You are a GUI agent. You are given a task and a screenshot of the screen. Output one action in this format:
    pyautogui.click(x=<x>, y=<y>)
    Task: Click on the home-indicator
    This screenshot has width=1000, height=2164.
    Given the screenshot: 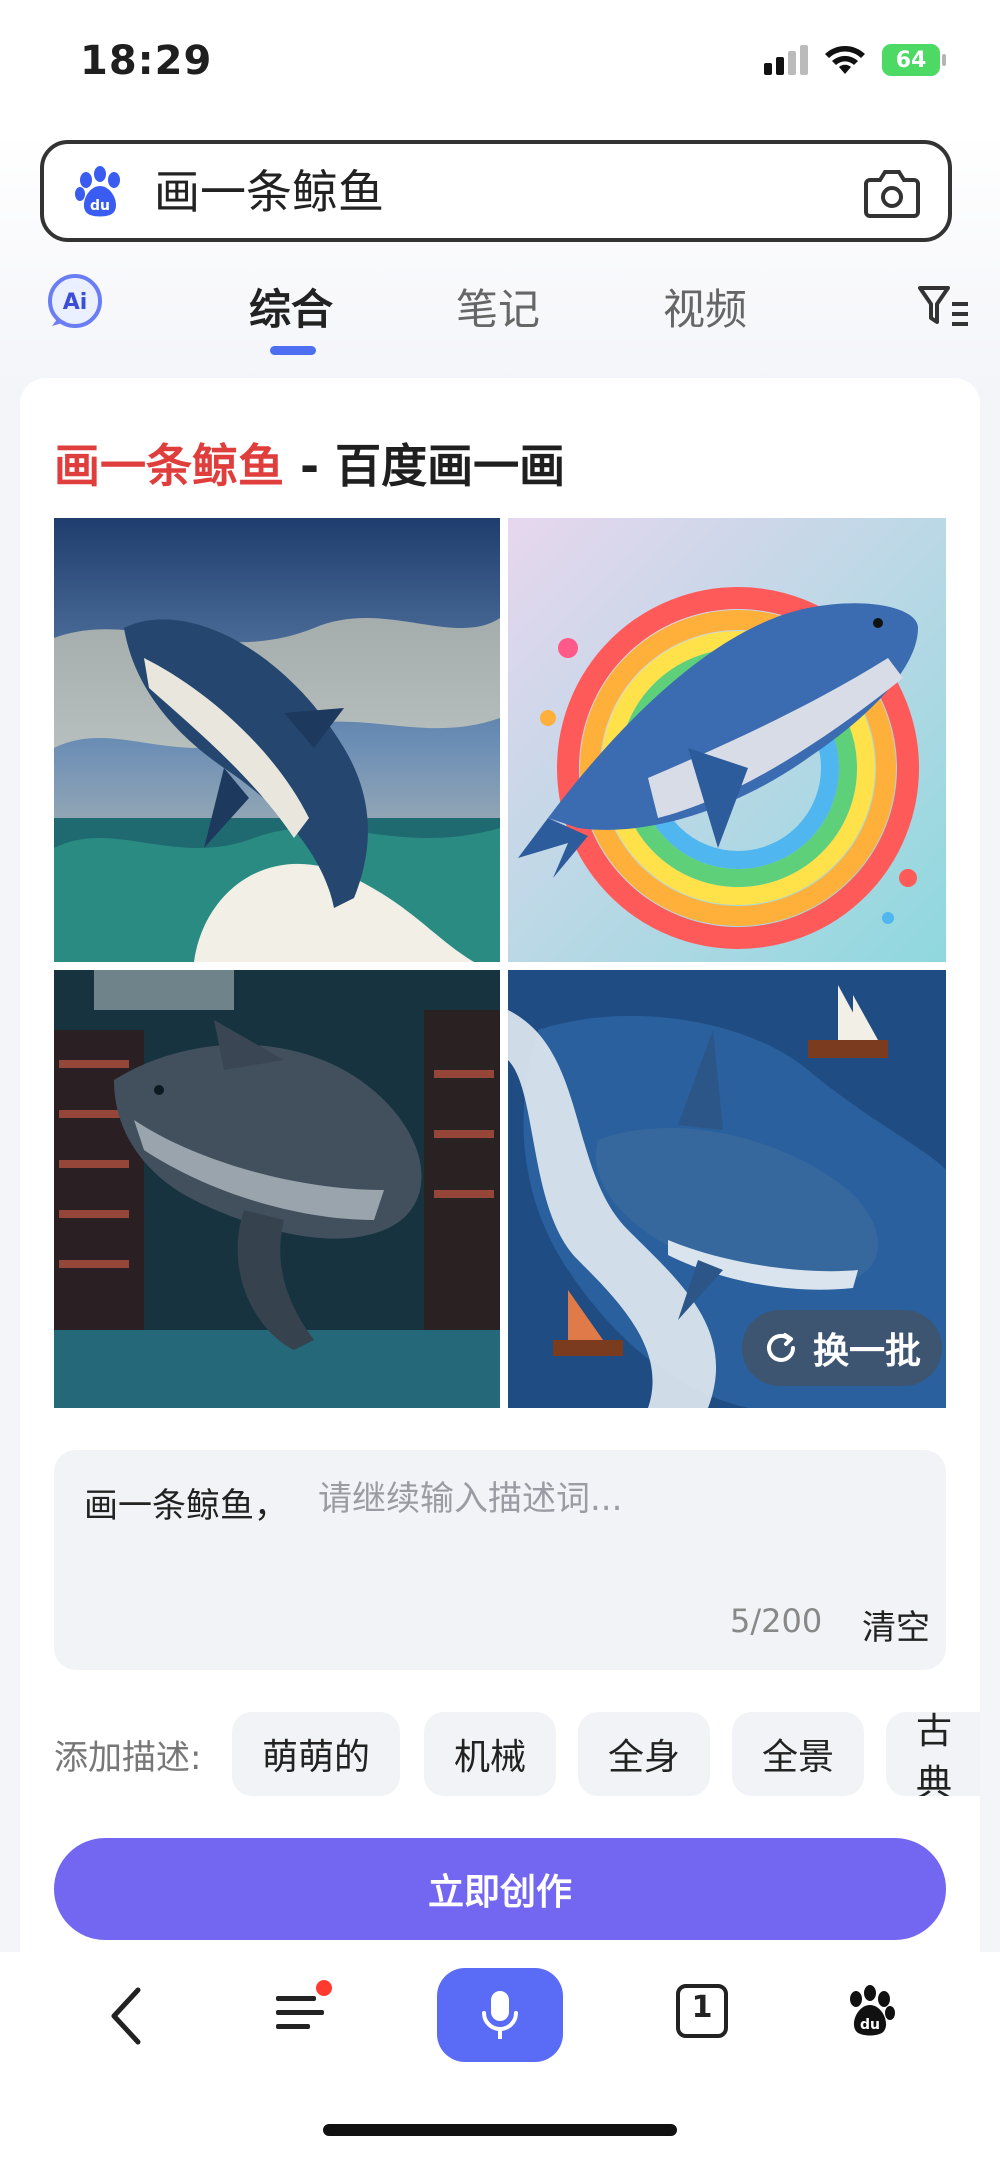 What is the action you would take?
    pyautogui.click(x=500, y=2130)
    